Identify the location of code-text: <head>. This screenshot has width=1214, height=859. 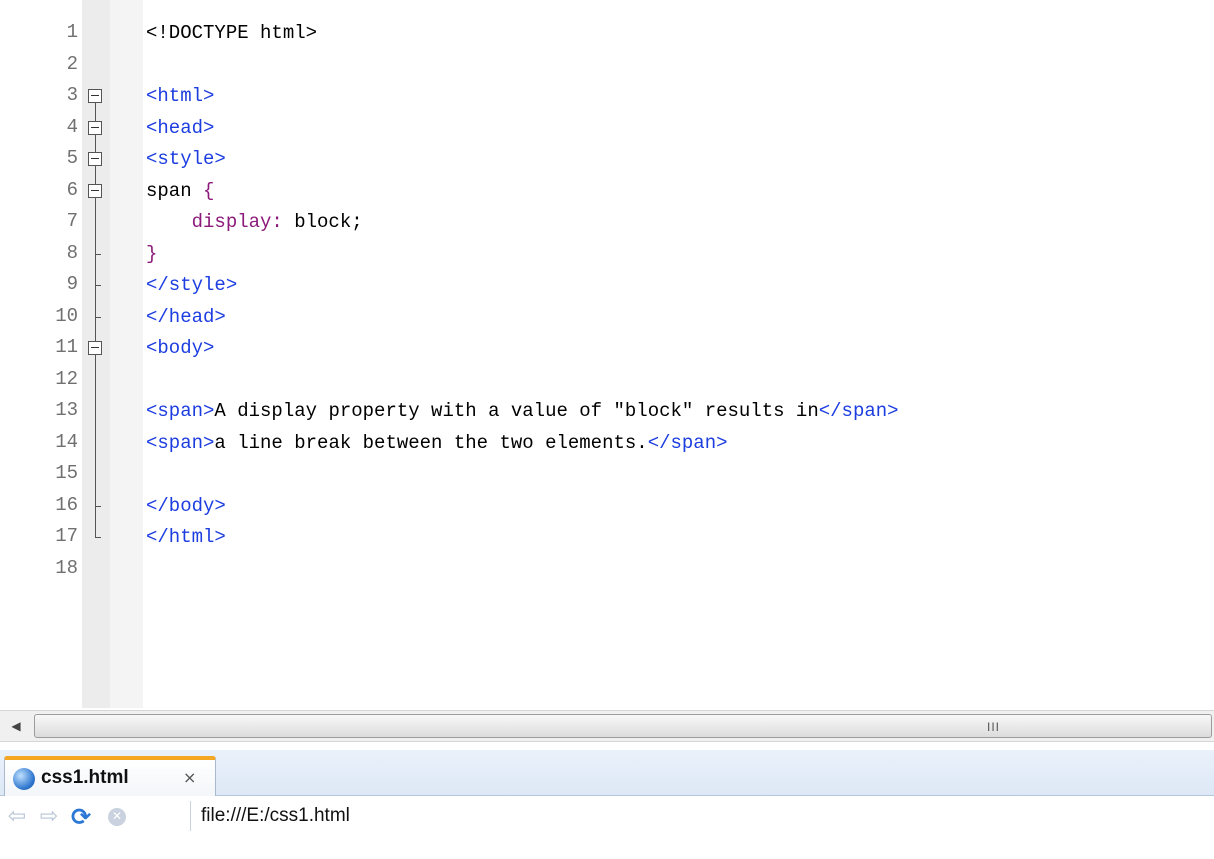
(180, 127).